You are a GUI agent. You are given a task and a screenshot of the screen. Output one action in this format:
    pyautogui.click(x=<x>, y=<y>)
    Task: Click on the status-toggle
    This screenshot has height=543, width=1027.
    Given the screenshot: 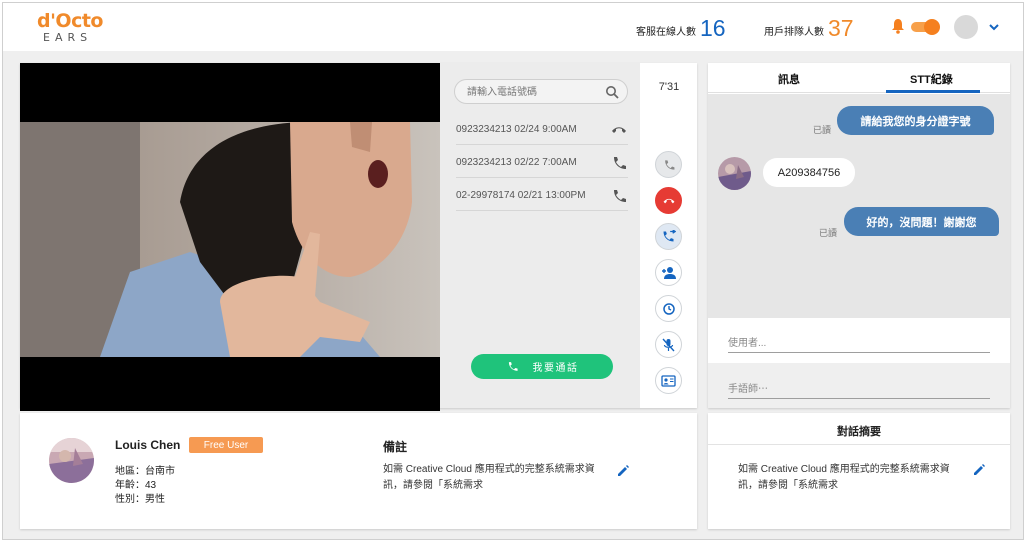 What is the action you would take?
    pyautogui.click(x=925, y=27)
    